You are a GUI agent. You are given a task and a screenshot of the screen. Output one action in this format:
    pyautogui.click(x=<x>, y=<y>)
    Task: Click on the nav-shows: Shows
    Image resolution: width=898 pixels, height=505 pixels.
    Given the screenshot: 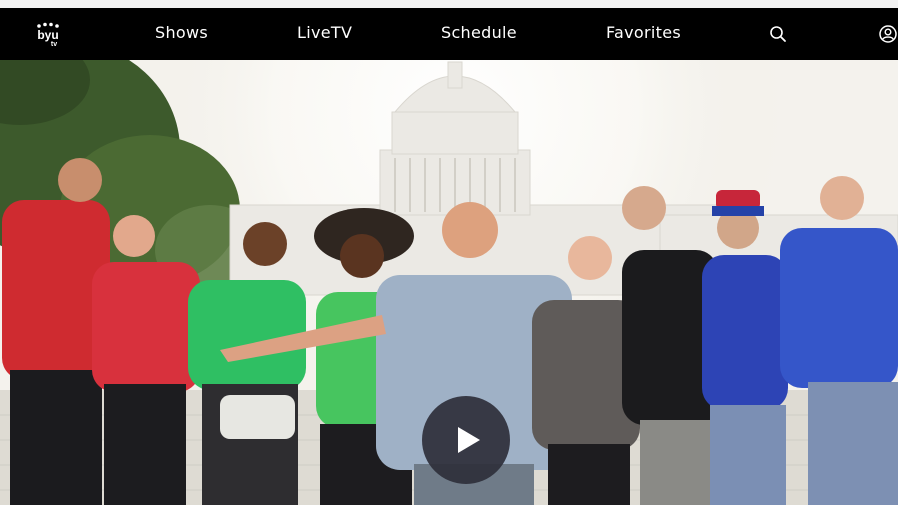 What is the action you would take?
    pyautogui.click(x=181, y=32)
    